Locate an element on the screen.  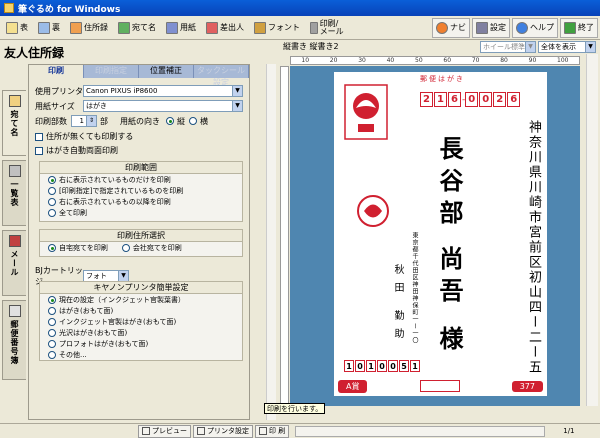
auto-duplex-checkbox is located at coordinates (39, 150).